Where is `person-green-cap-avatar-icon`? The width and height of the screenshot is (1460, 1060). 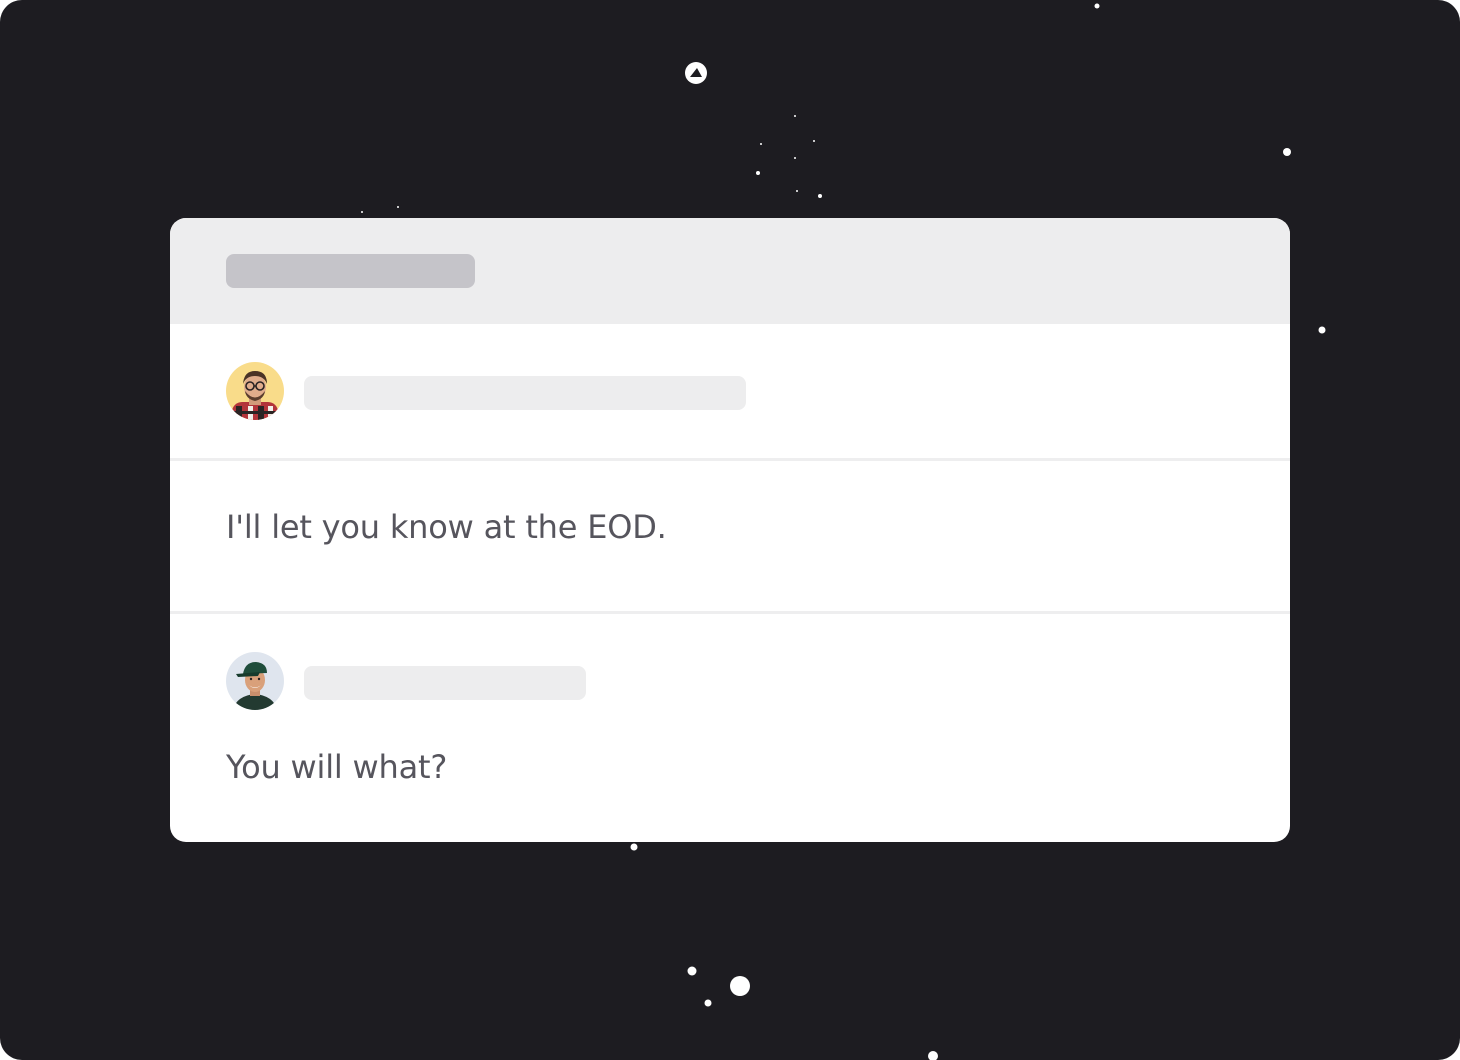 person-green-cap-avatar-icon is located at coordinates (255, 681).